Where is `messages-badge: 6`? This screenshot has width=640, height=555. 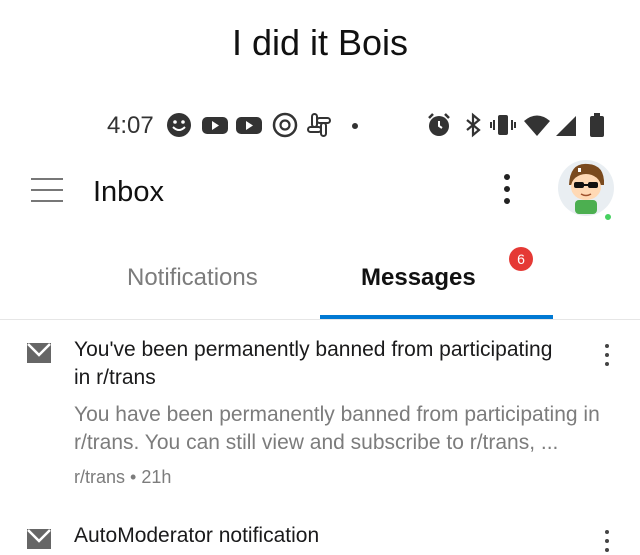 messages-badge: 6 is located at coordinates (521, 259).